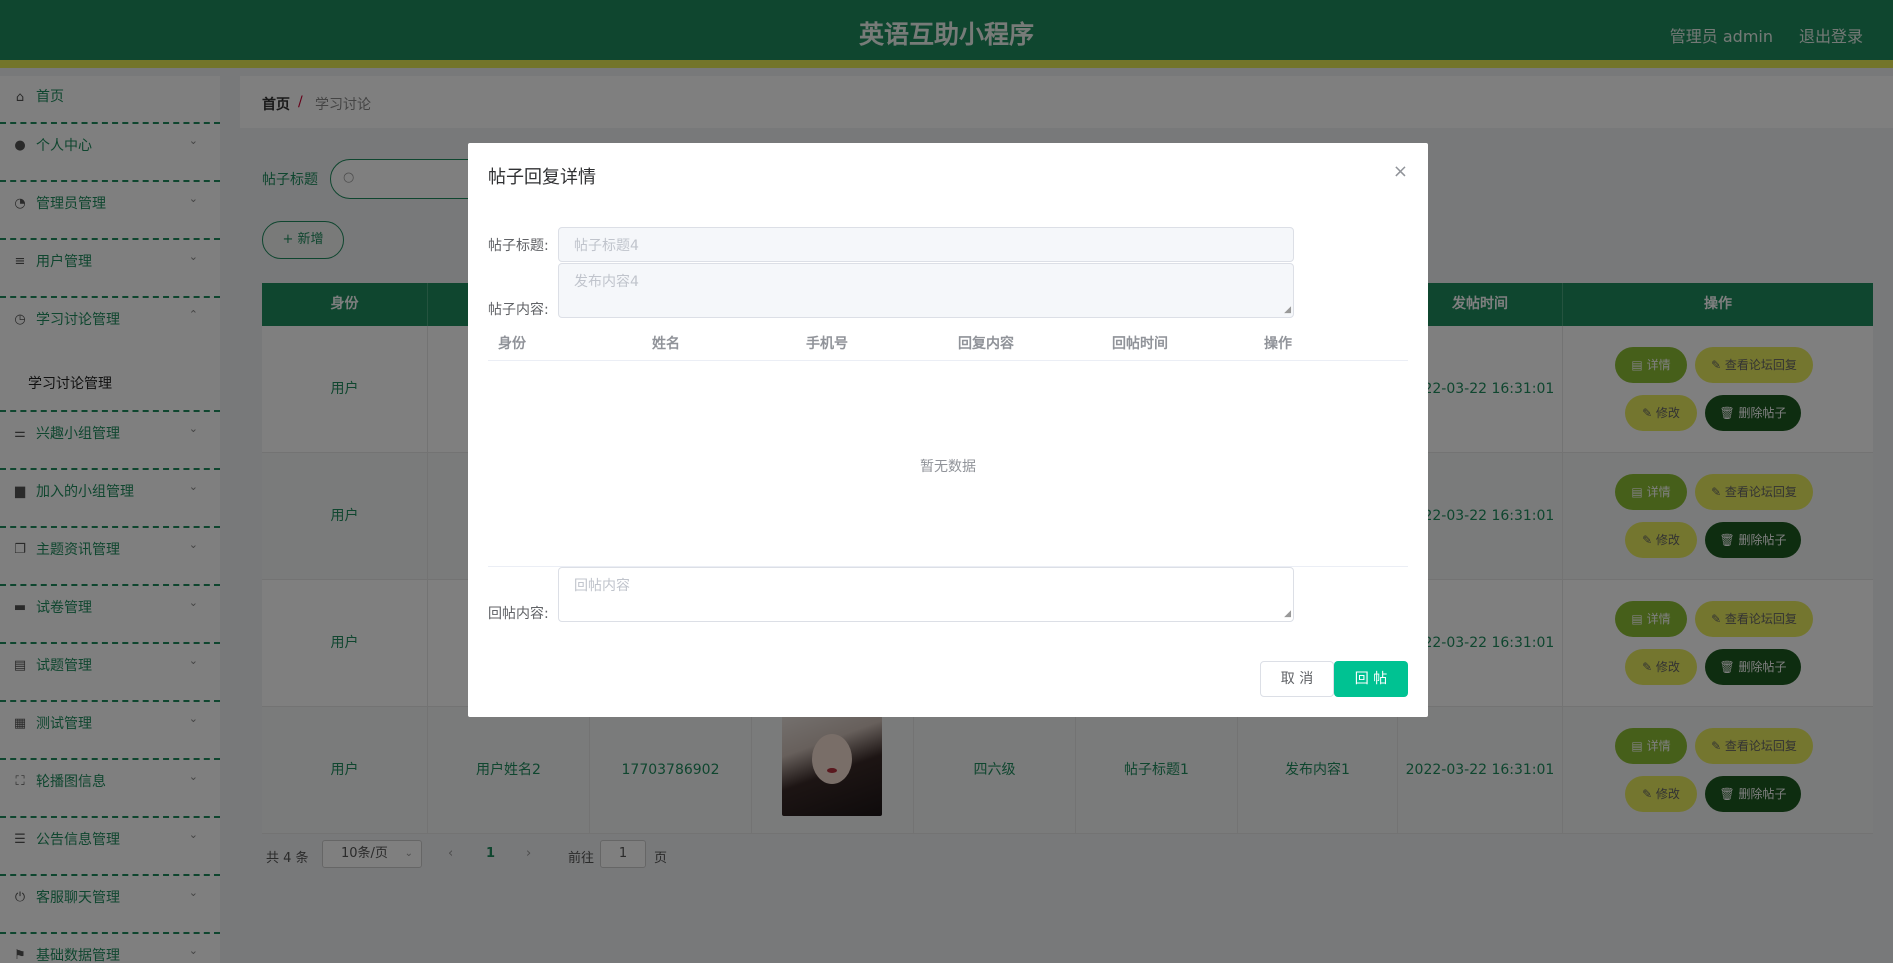  Describe the element at coordinates (518, 310) in the screenshot. I see `post-content-label: 帖子内容:` at that location.